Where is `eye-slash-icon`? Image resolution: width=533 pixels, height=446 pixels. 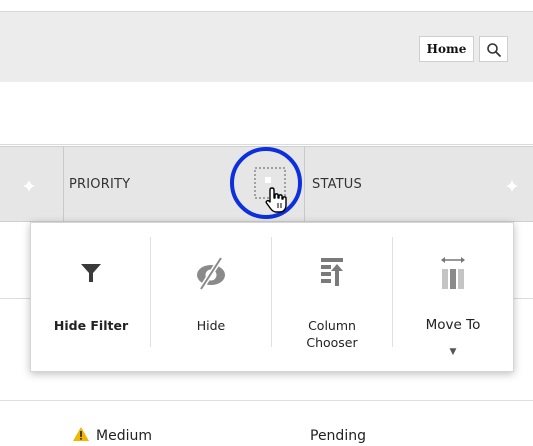 eye-slash-icon is located at coordinates (211, 273).